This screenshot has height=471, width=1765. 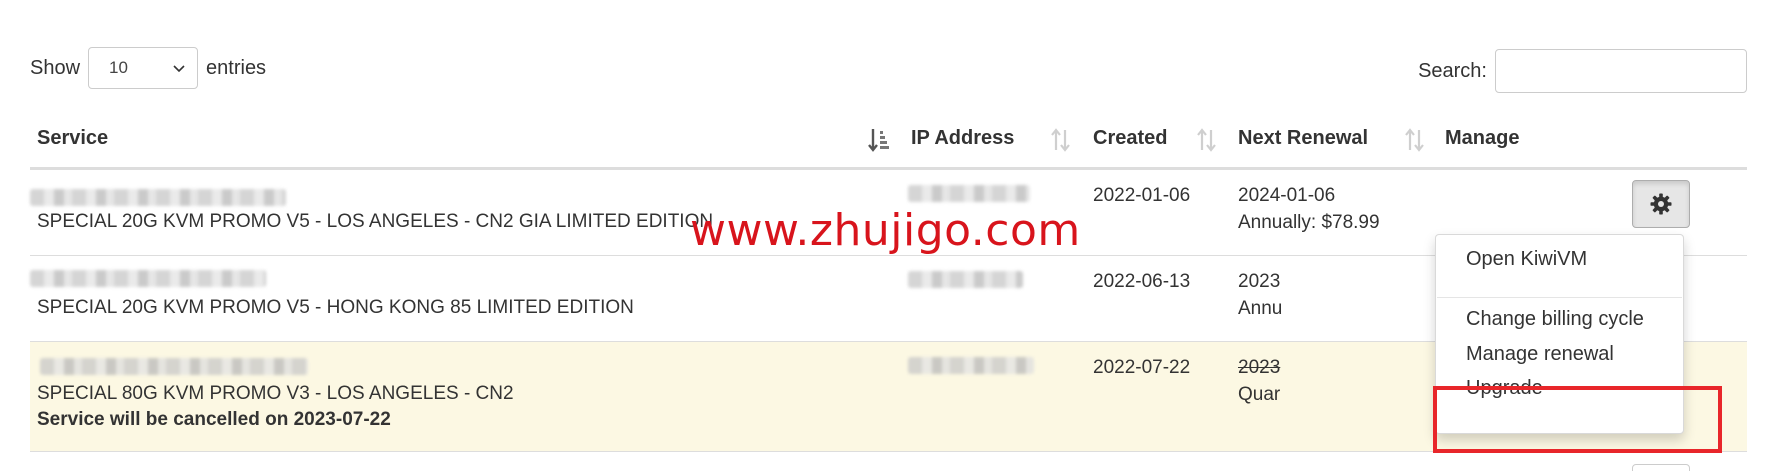 I want to click on created-date: 2022-01-06, so click(x=1142, y=195).